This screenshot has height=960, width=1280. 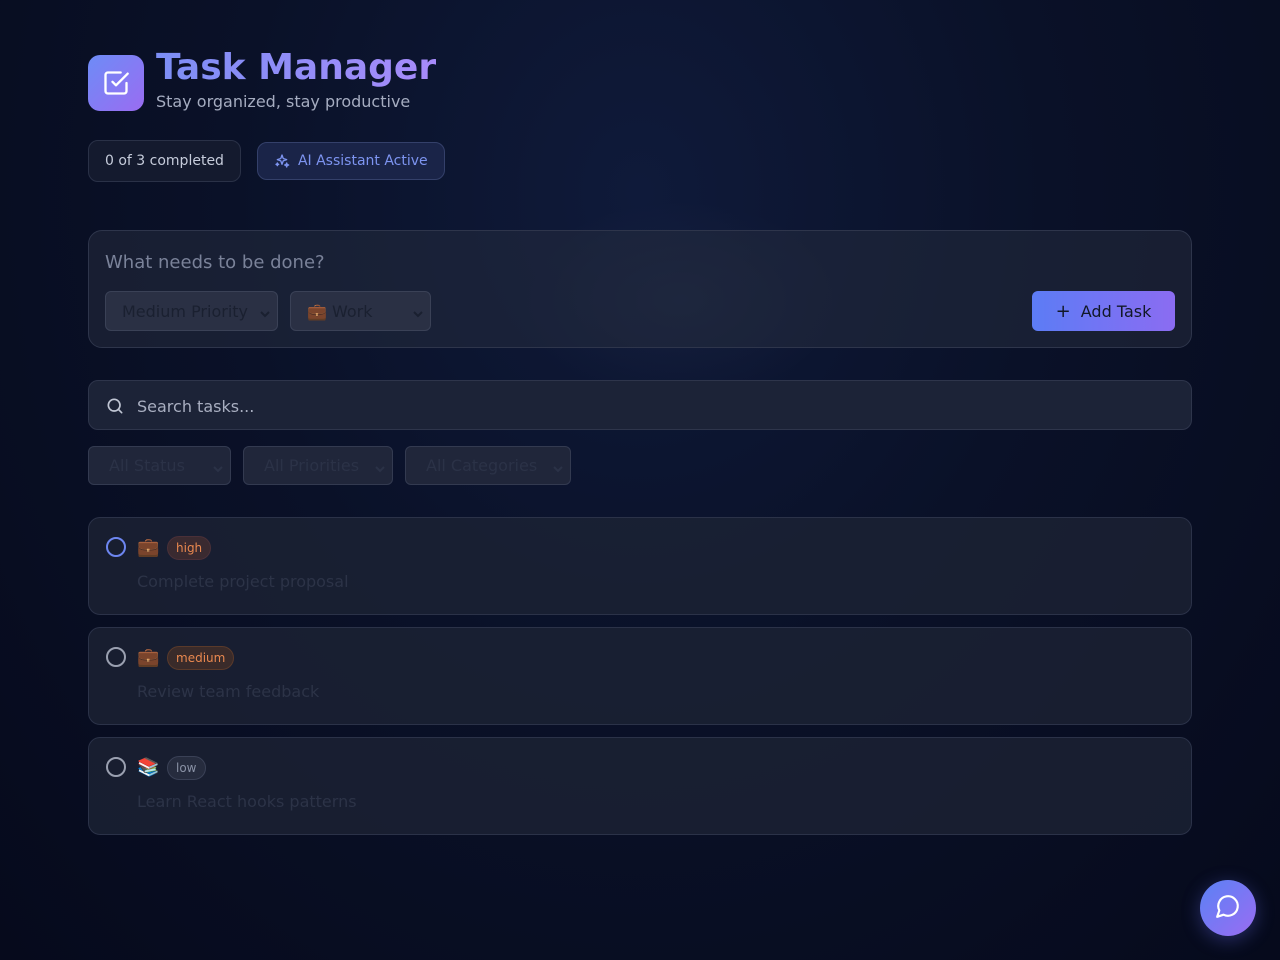 I want to click on priority-select: Medium Priority, so click(x=191, y=311).